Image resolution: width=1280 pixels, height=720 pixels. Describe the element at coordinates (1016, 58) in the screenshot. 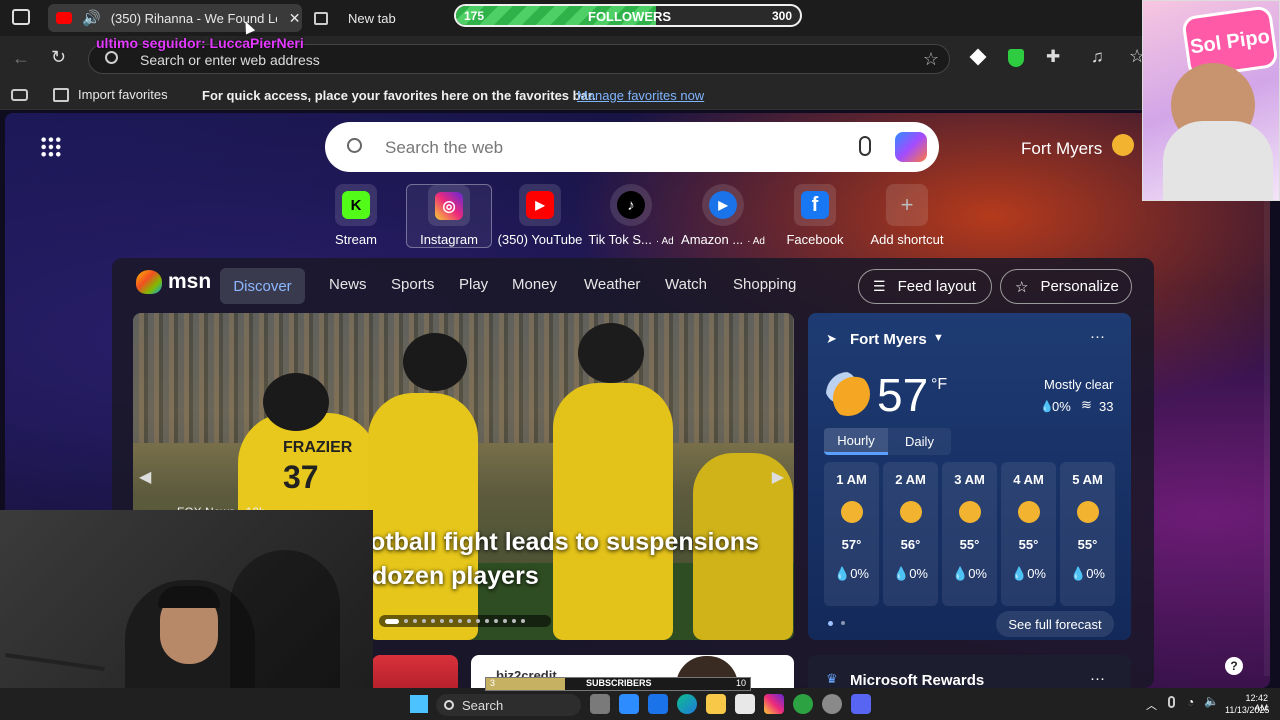

I see `adblock-icon` at that location.